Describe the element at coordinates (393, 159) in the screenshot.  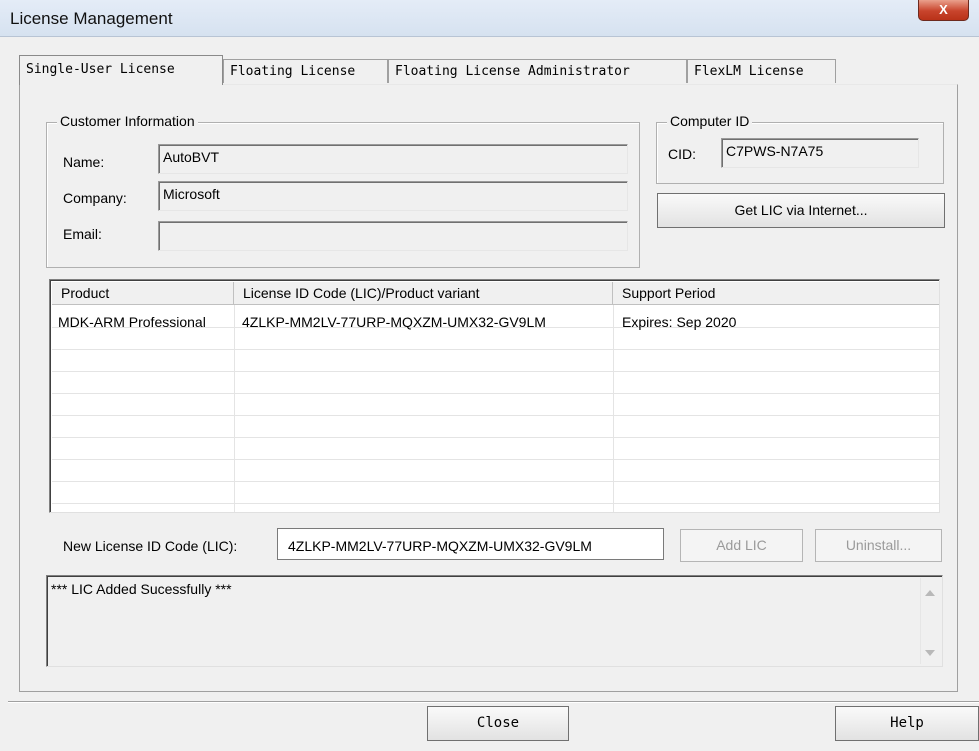
I see `name-field: AutoBVT` at that location.